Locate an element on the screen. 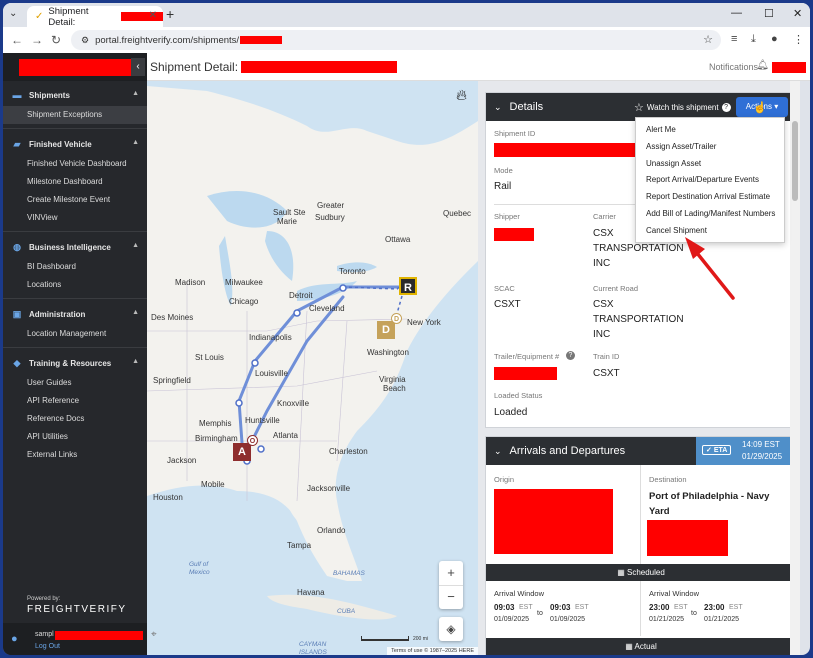  close-tab-icon: ✕ is located at coordinates (153, 15).